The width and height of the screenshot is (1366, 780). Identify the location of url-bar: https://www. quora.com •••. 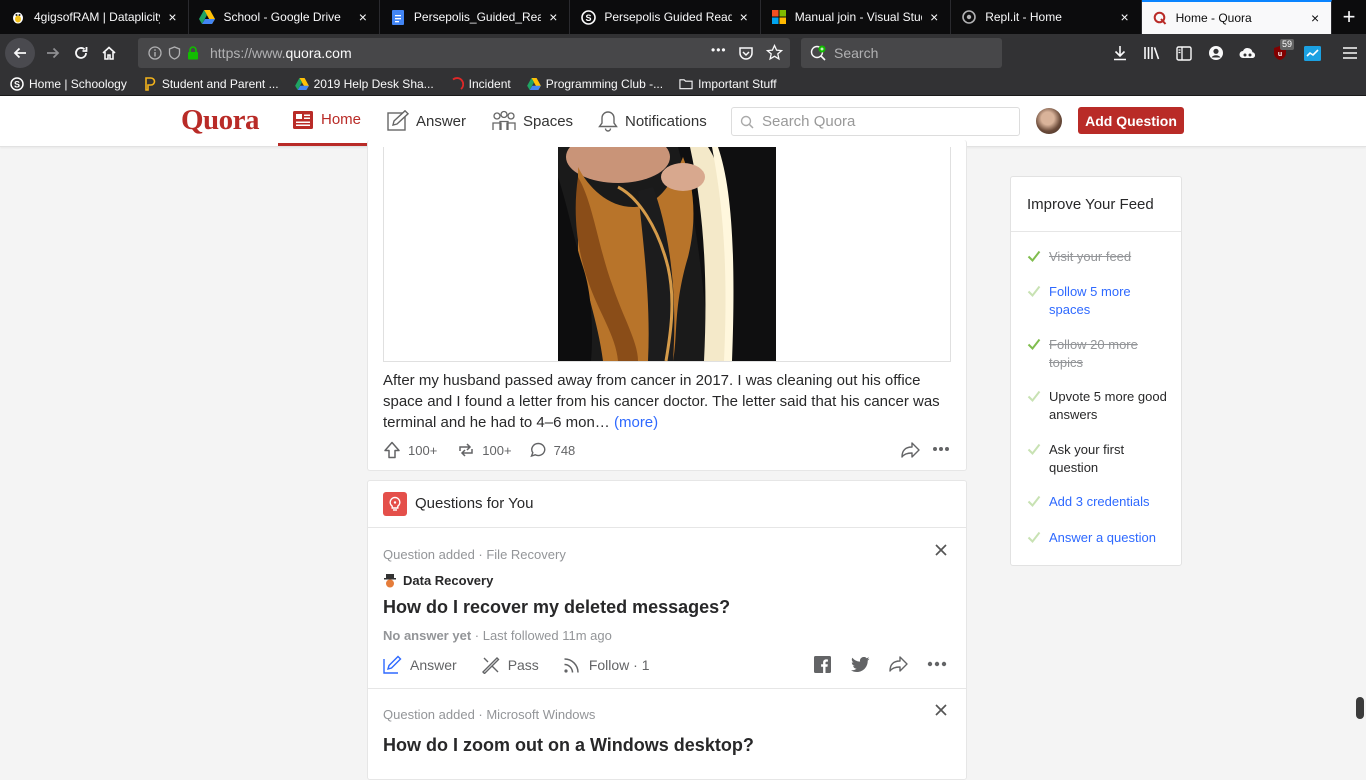
(464, 53).